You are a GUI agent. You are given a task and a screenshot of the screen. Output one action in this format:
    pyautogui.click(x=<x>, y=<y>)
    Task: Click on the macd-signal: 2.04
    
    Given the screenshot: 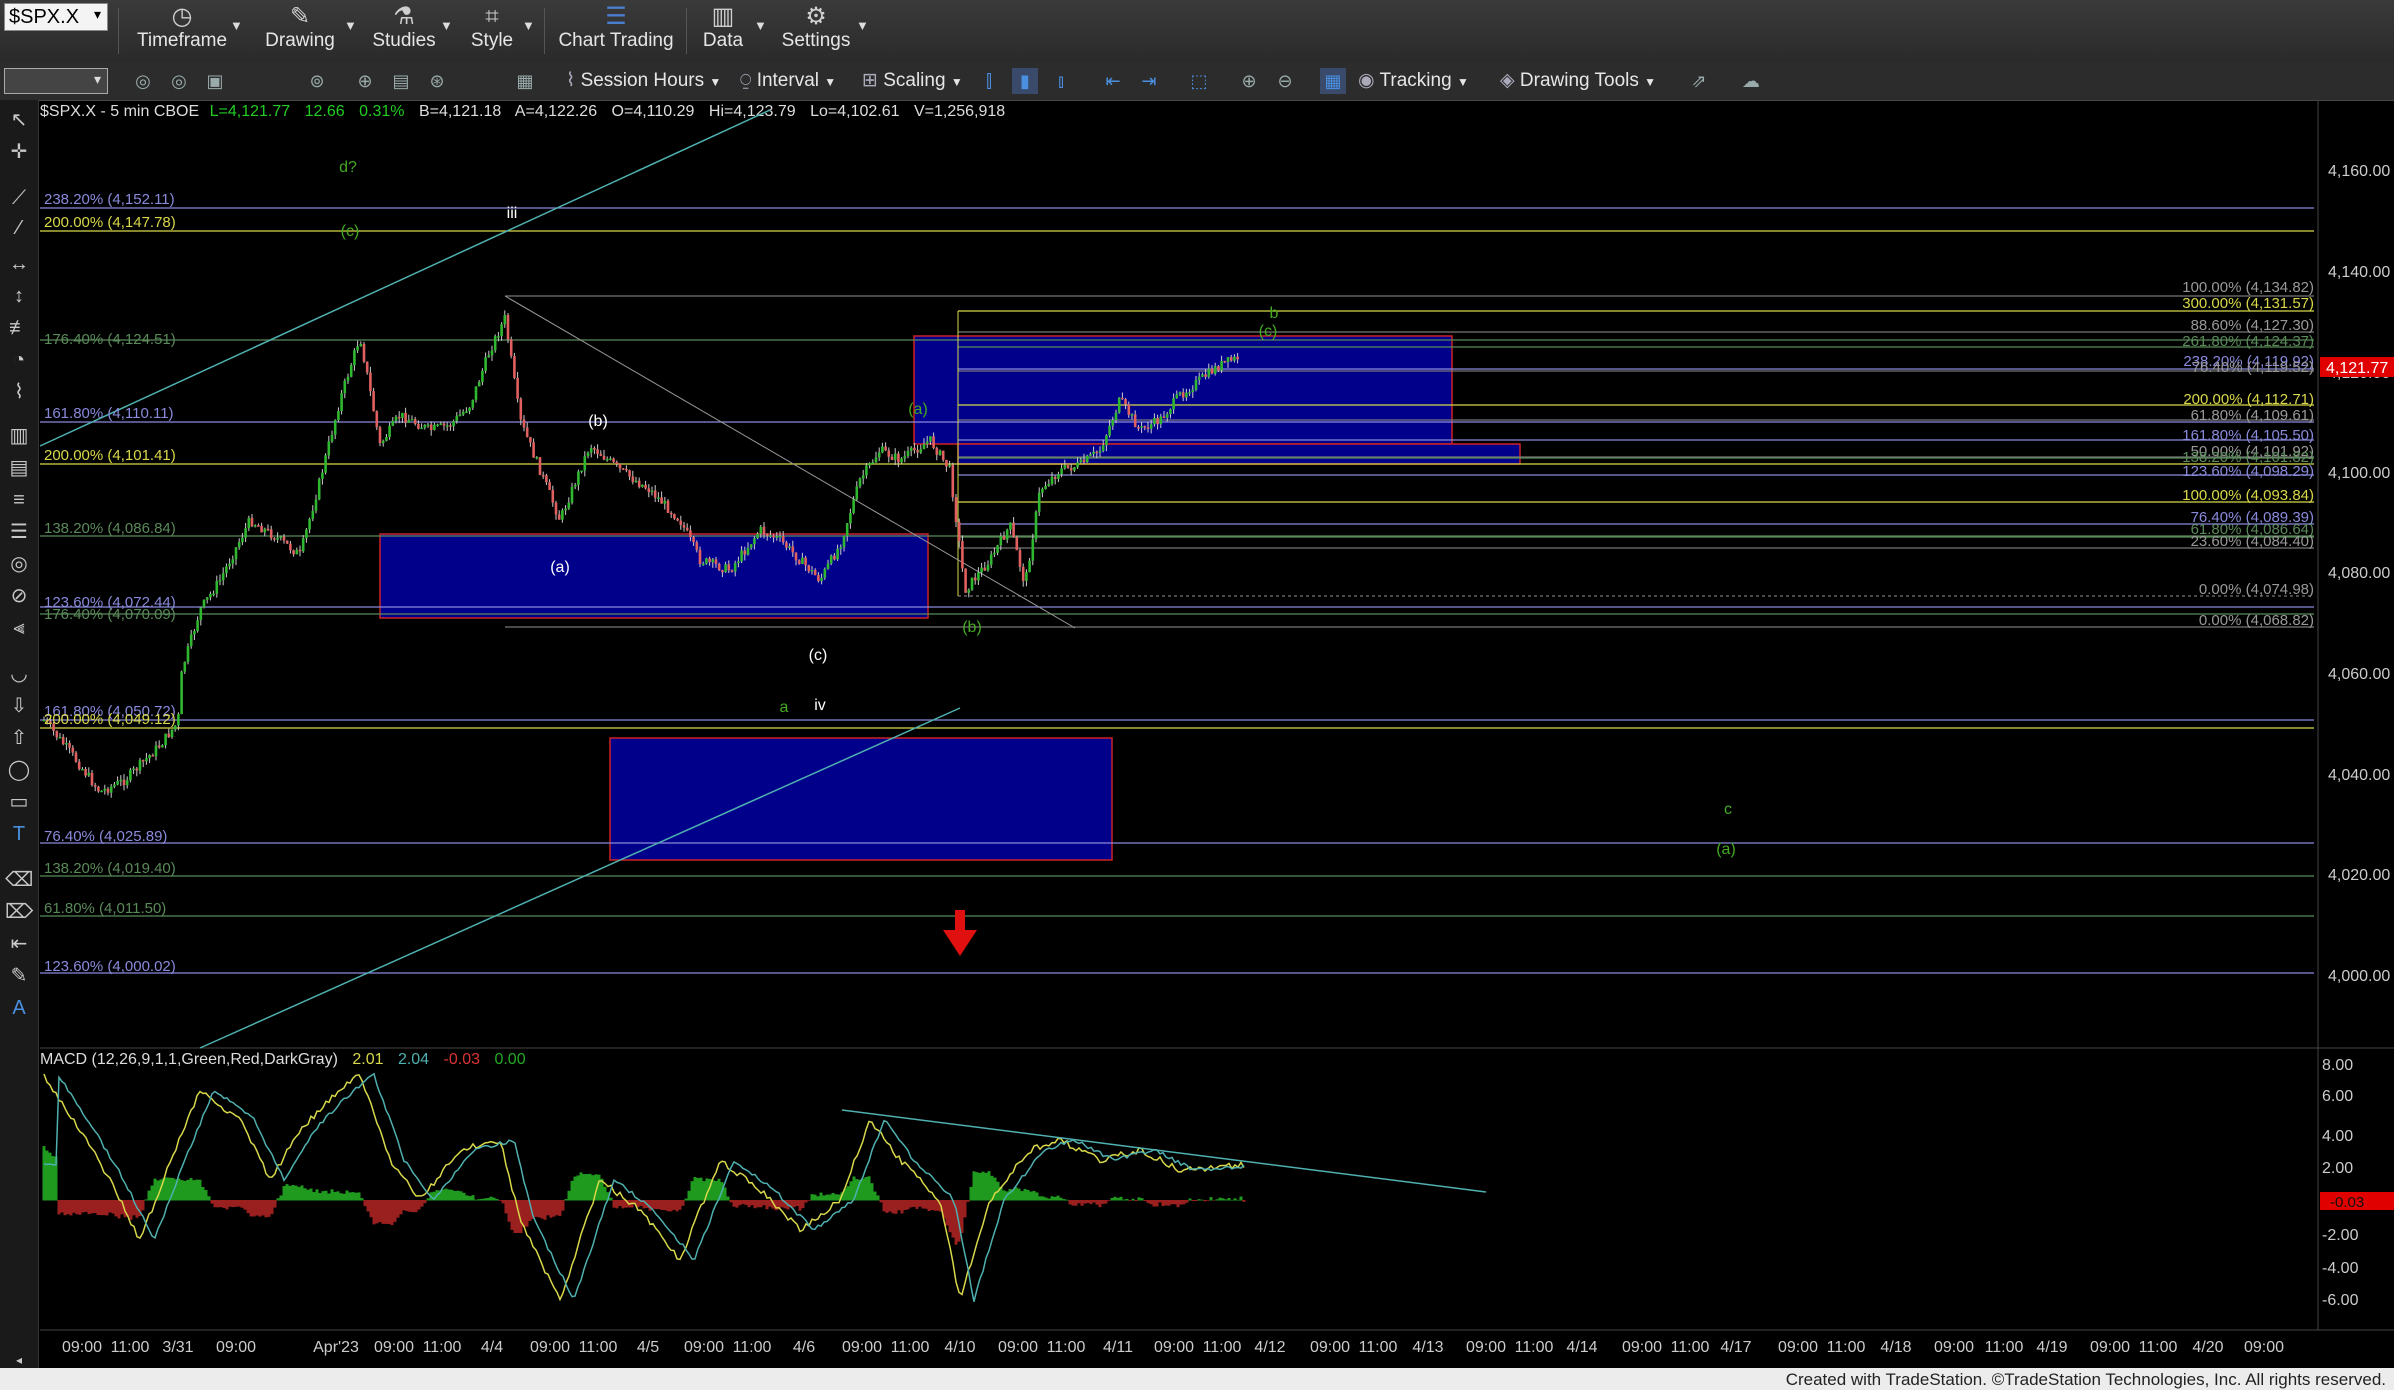 What is the action you would take?
    pyautogui.click(x=413, y=1059)
    